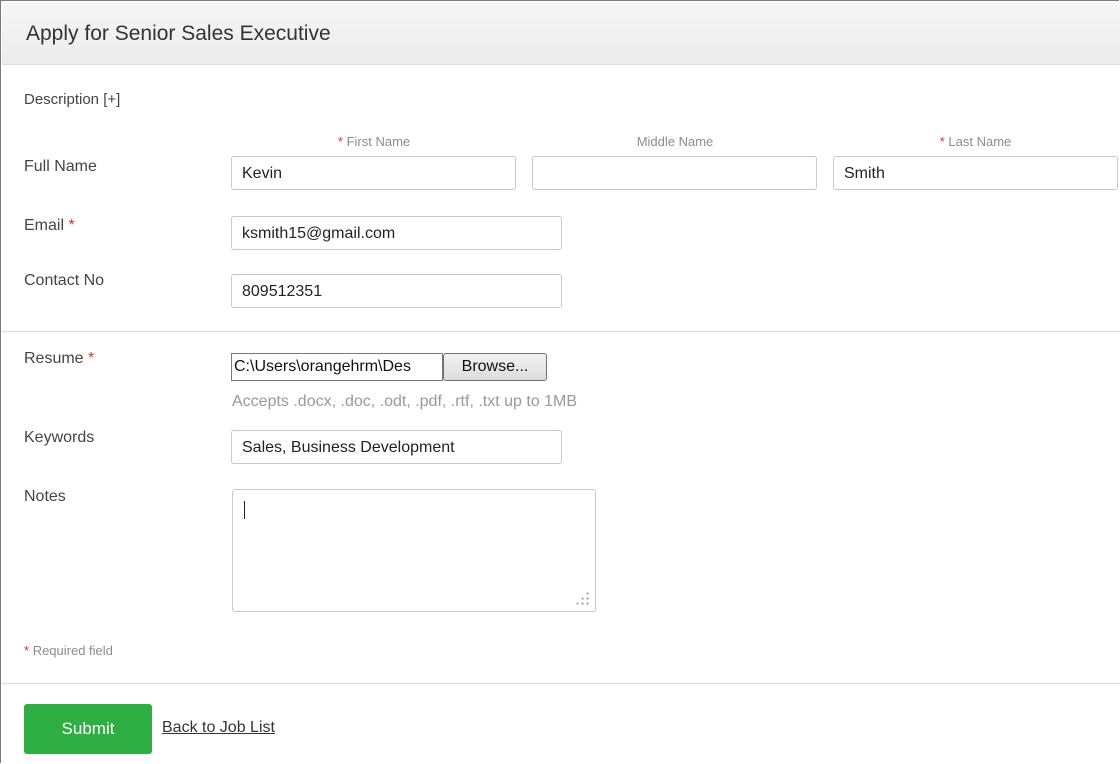 The height and width of the screenshot is (764, 1120). What do you see at coordinates (396, 291) in the screenshot?
I see `contact-input: 809512351` at bounding box center [396, 291].